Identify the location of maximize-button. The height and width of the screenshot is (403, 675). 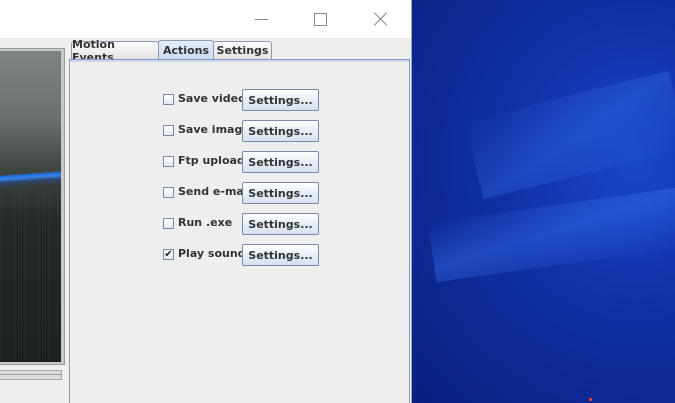
(320, 19).